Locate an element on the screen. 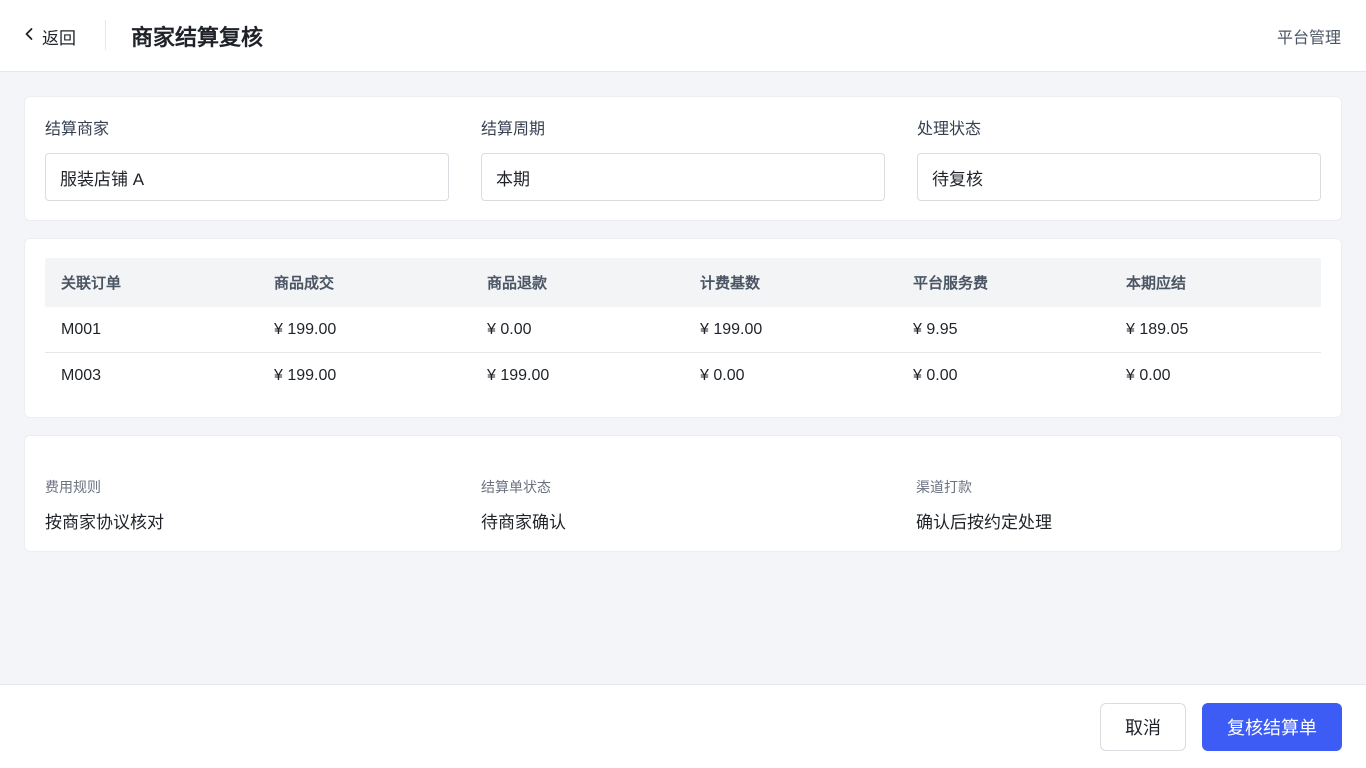  merchant-field-label: 结算商家 is located at coordinates (77, 129).